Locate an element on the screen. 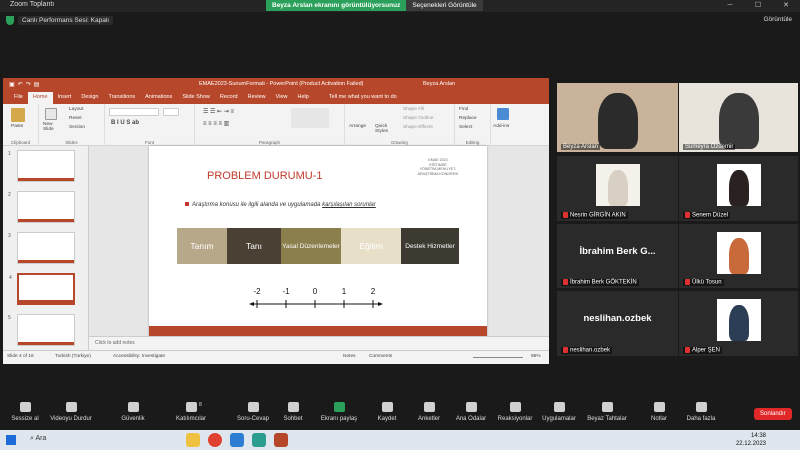  minimize-icon: ─ is located at coordinates (730, 5).